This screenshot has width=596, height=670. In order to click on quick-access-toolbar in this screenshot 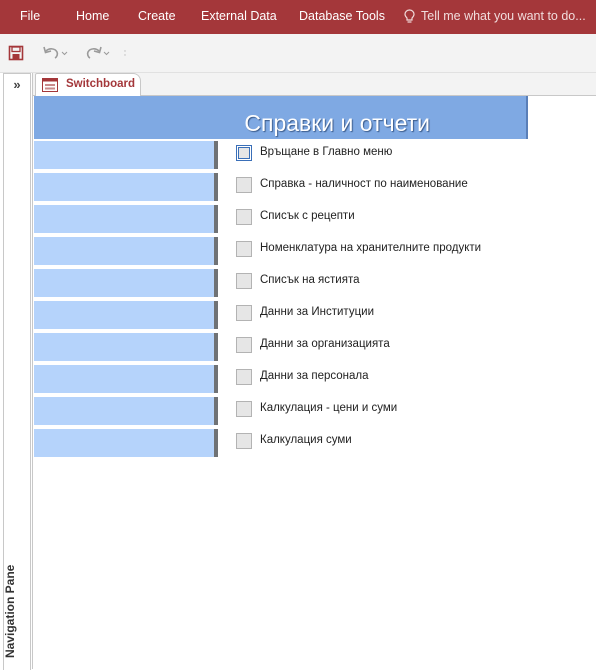, I will do `click(298, 53)`.